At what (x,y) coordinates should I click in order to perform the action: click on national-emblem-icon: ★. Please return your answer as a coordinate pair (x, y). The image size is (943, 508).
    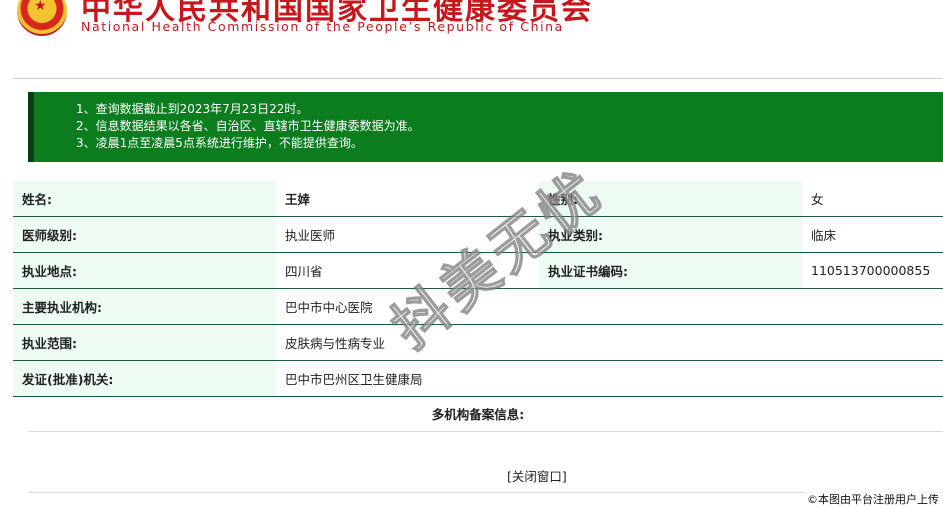
    Looking at the image, I should click on (42, 18).